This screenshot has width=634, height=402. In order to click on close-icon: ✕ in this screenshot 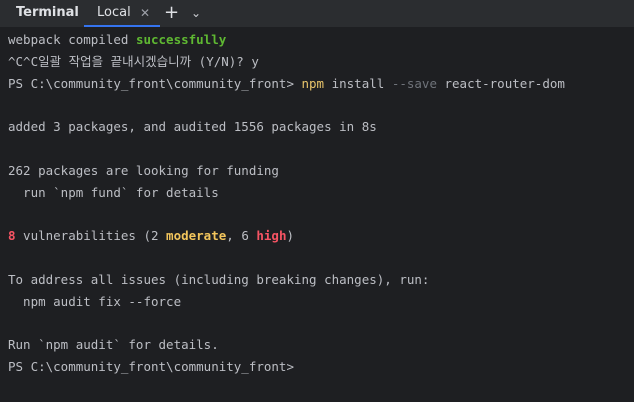, I will do `click(145, 13)`.